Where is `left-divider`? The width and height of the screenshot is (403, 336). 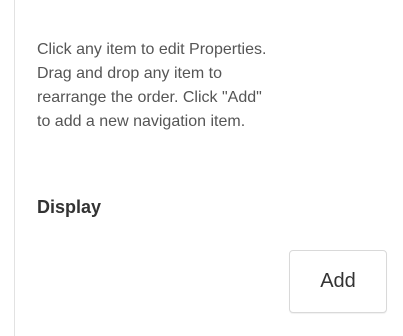
left-divider is located at coordinates (14, 168).